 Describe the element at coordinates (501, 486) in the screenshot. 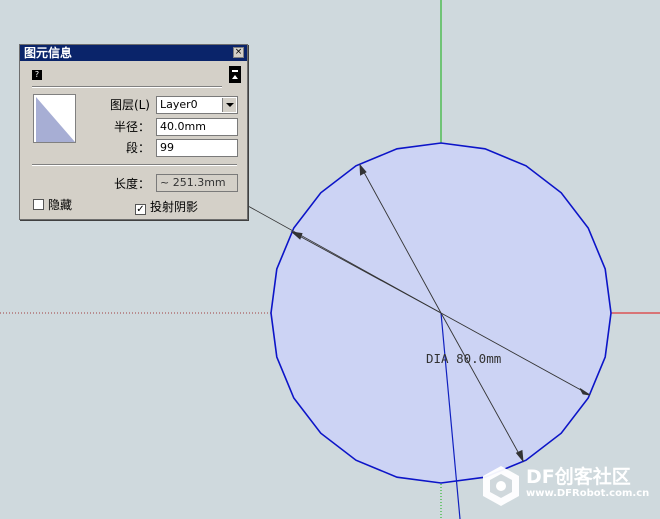

I see `robot-logo-icon` at that location.